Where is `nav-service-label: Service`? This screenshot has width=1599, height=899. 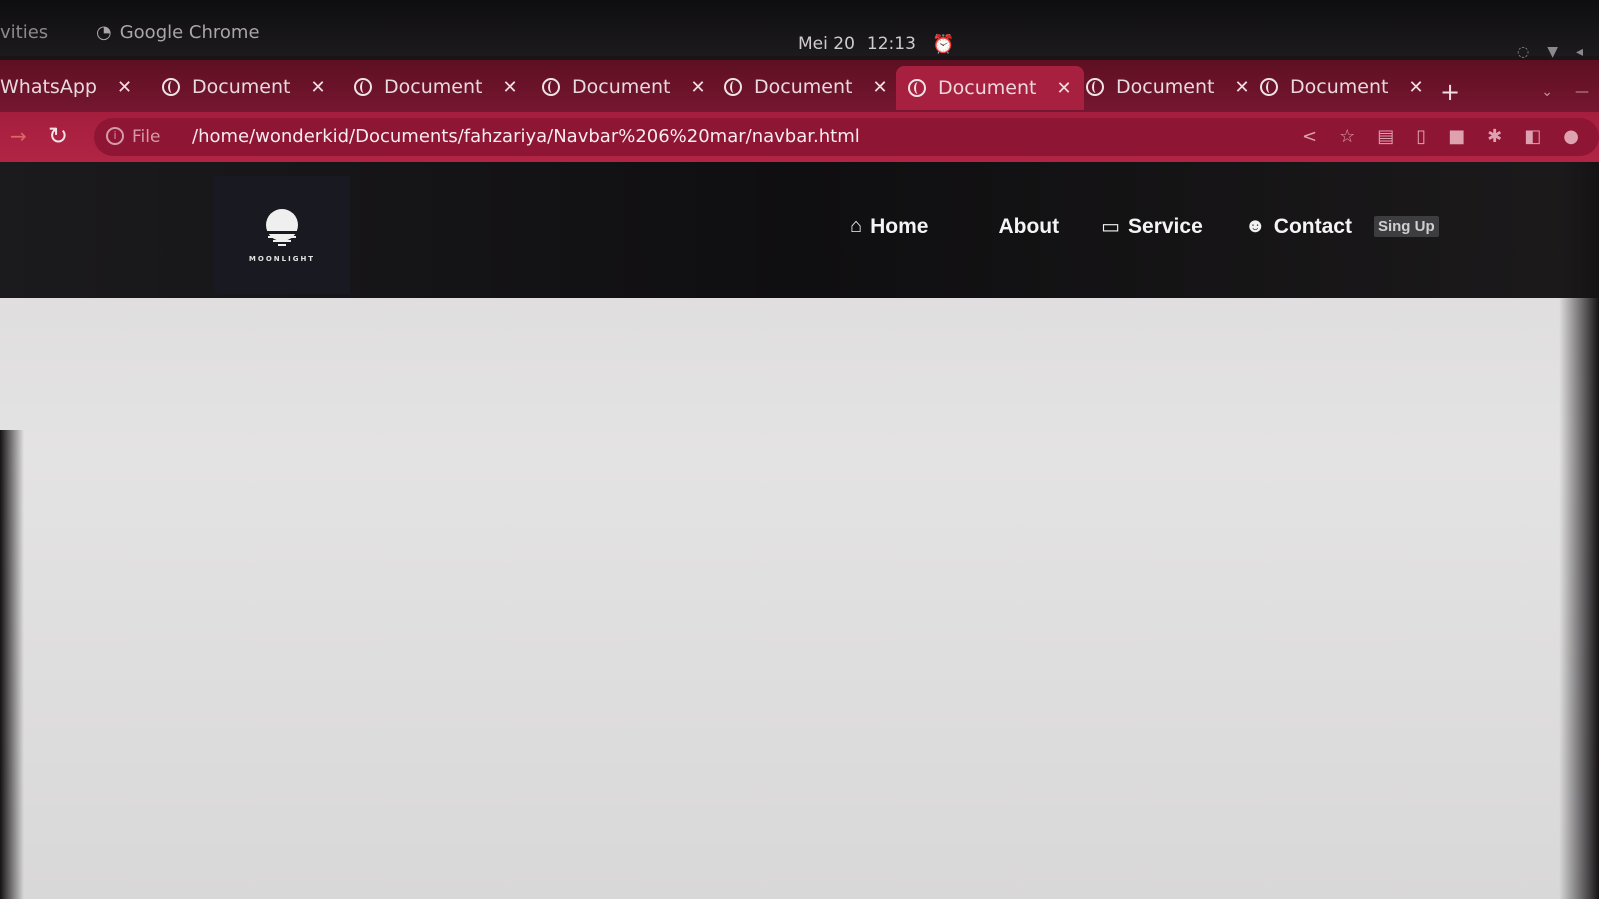 nav-service-label: Service is located at coordinates (1165, 226).